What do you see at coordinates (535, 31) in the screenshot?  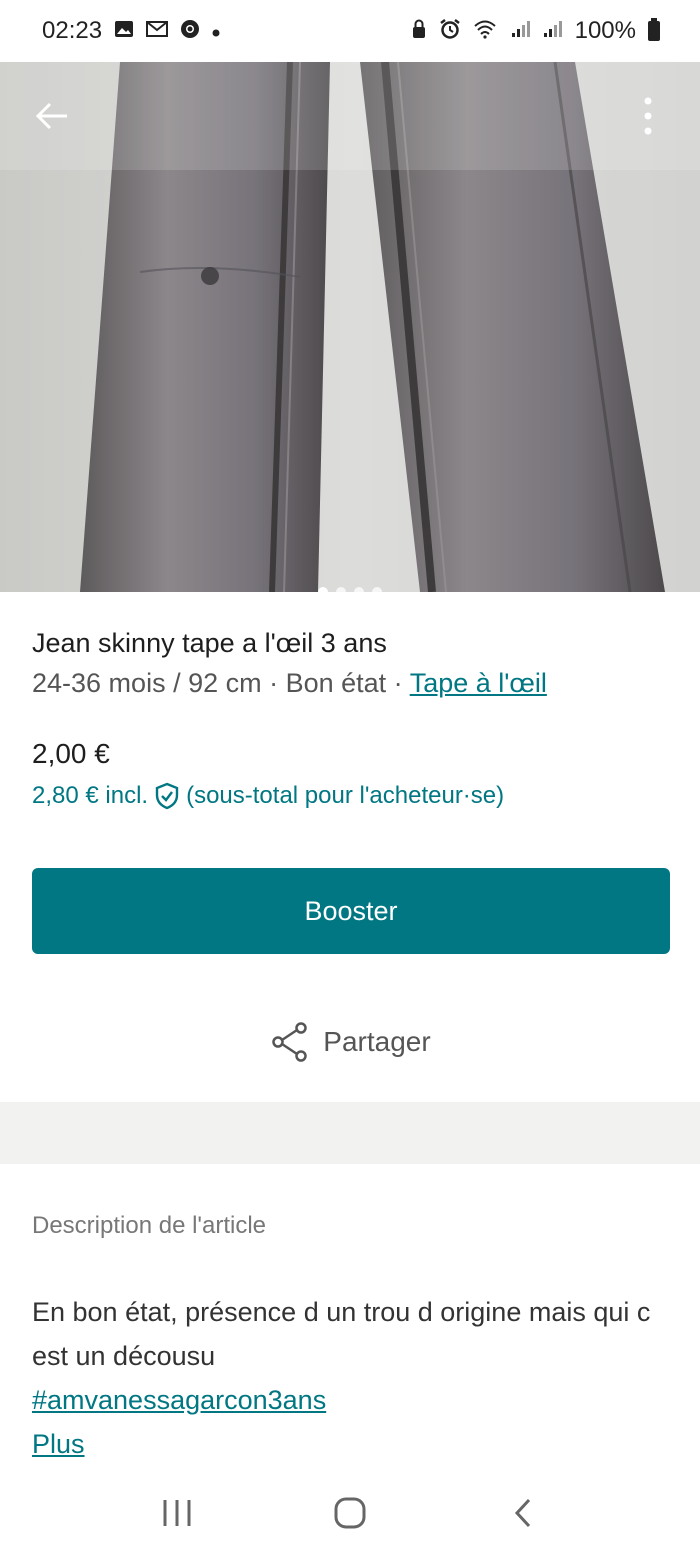 I see `status-right: 100%` at bounding box center [535, 31].